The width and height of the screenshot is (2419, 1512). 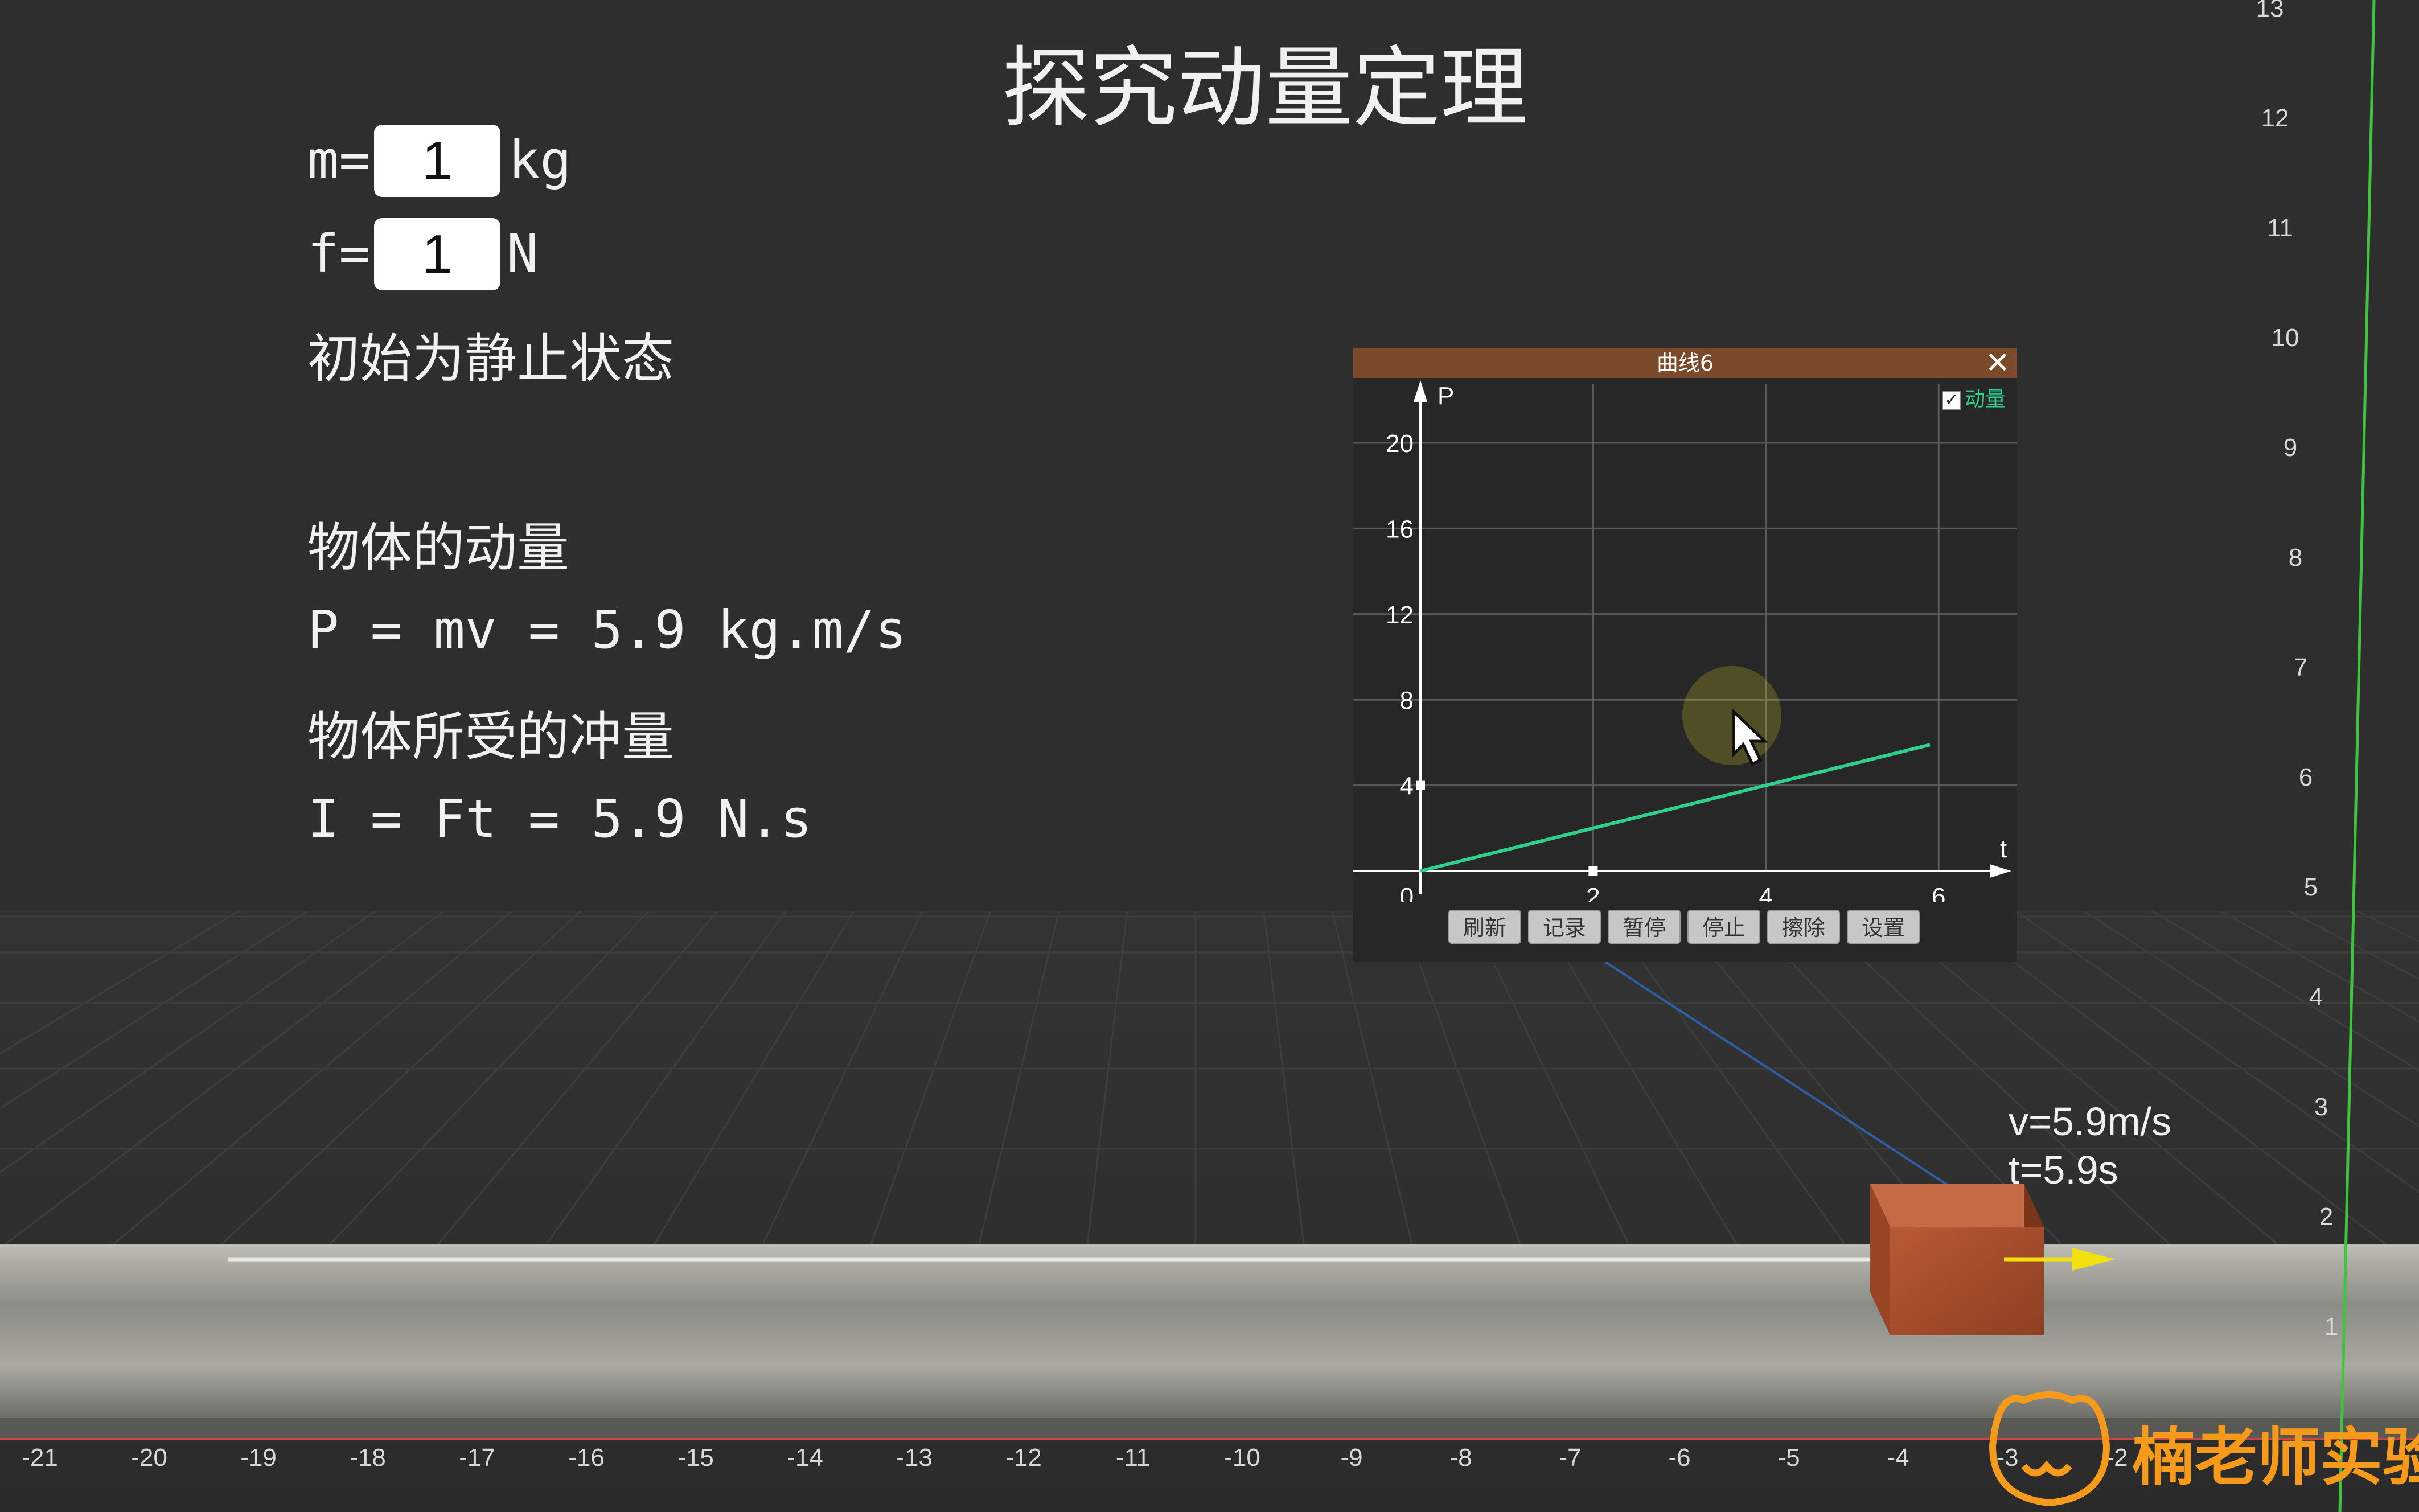 I want to click on mass-label: m=, so click(x=339, y=160).